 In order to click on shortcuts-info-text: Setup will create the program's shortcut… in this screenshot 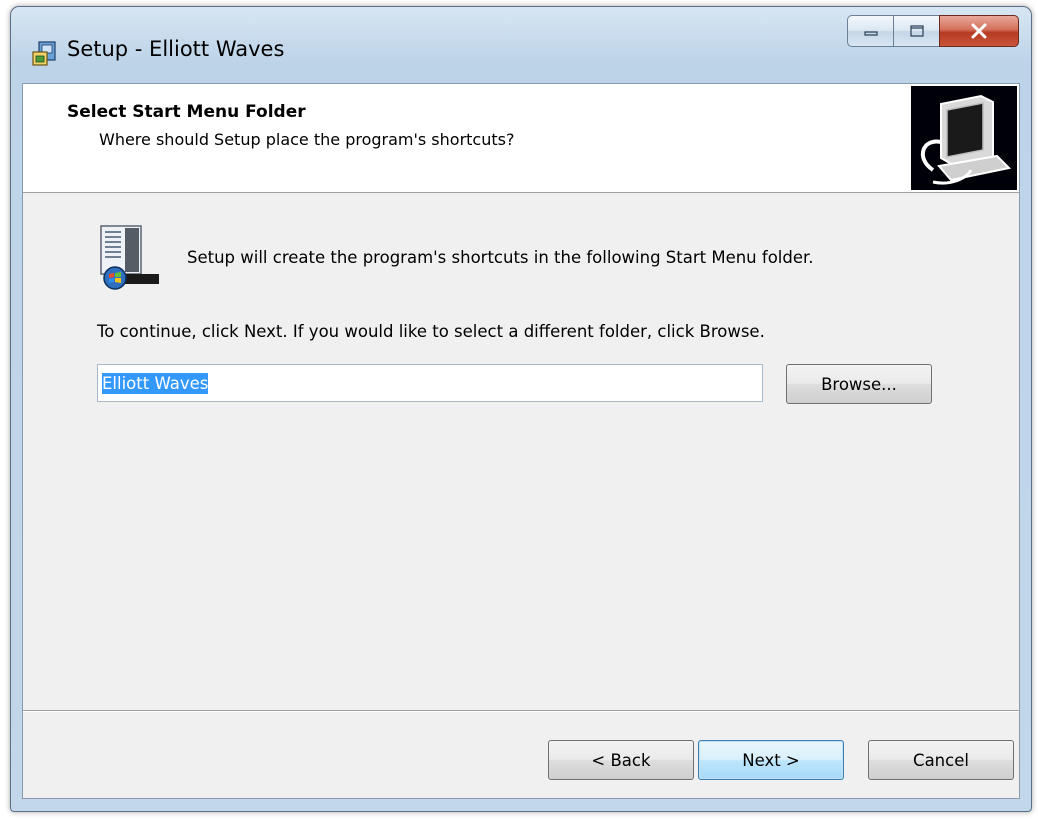, I will do `click(500, 257)`.